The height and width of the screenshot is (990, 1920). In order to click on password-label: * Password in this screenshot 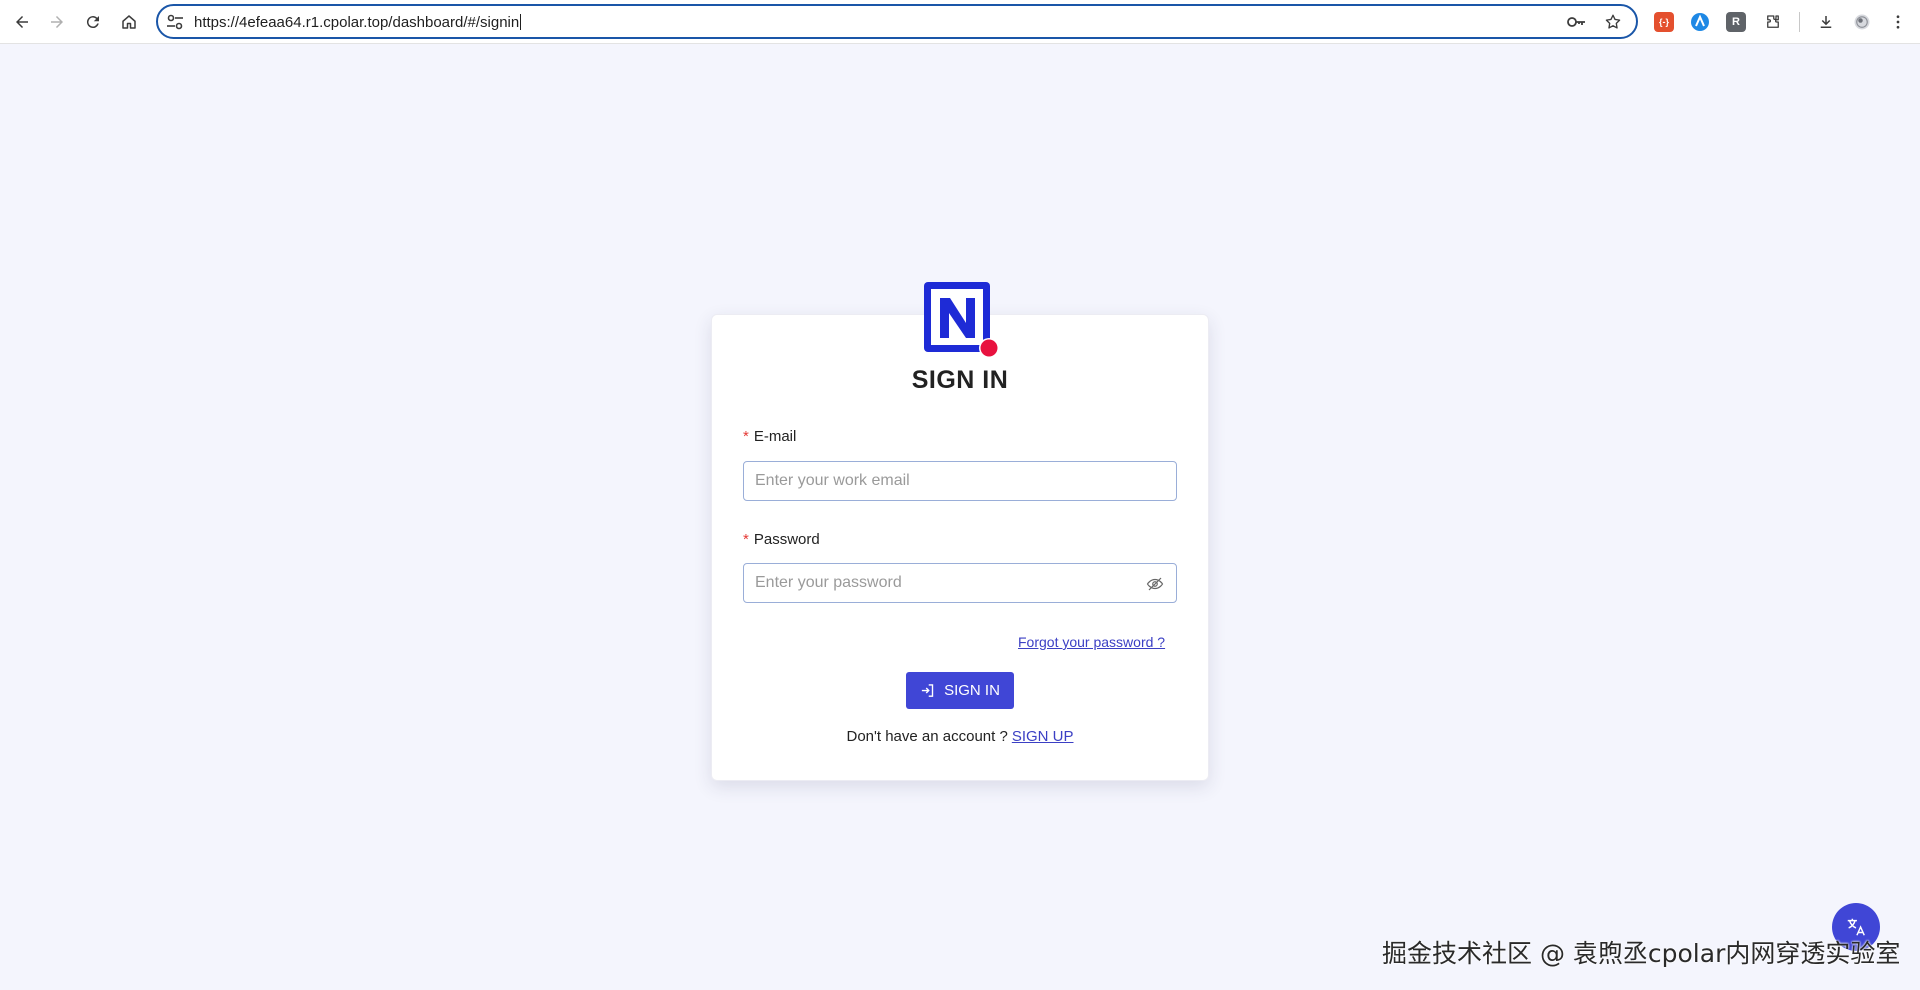, I will do `click(781, 539)`.